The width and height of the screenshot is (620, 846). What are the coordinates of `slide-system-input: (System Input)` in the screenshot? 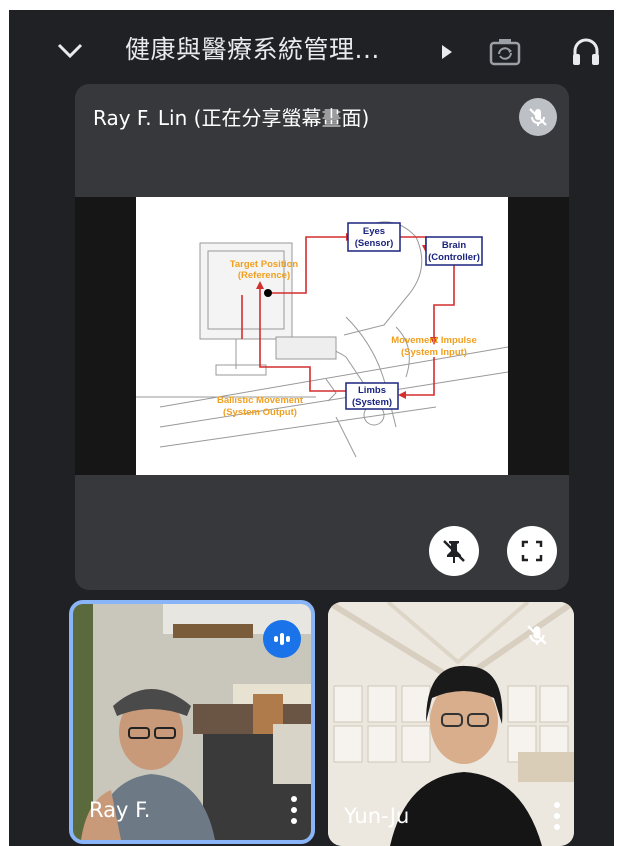 It's located at (434, 352).